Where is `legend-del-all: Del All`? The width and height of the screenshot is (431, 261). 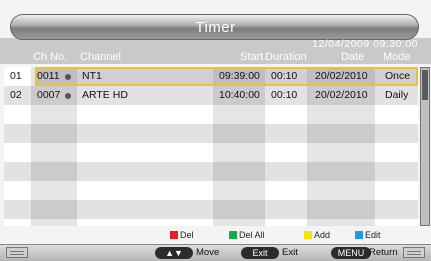
legend-del-all: Del All is located at coordinates (247, 235).